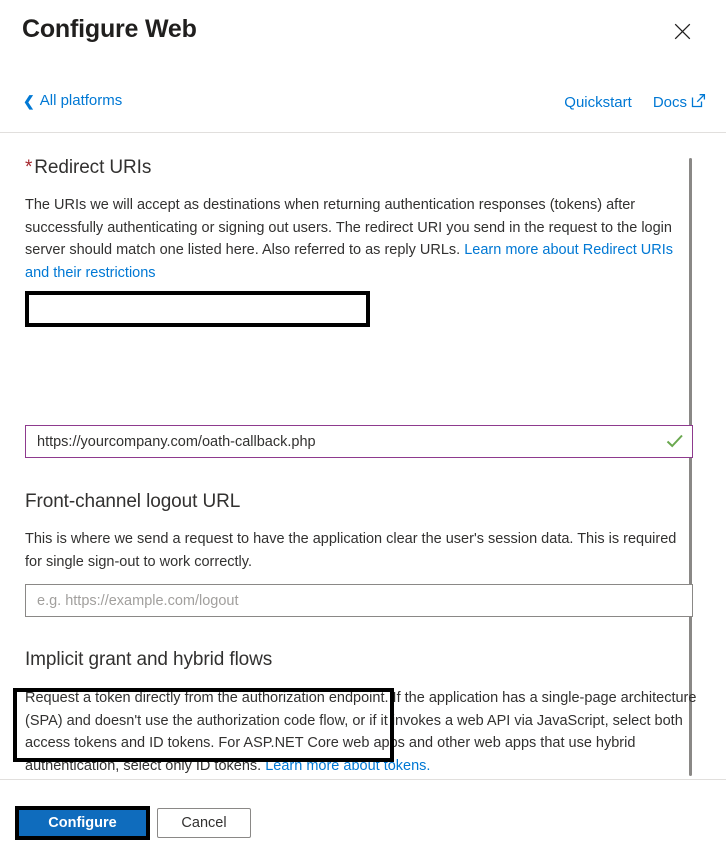 The image size is (726, 861). I want to click on quickstart-link: Quickstart, so click(598, 102).